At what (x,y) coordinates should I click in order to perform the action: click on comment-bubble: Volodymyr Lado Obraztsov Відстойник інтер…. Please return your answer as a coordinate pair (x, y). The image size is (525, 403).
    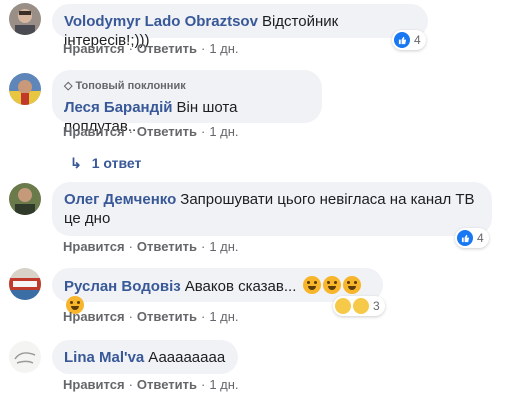
    Looking at the image, I should click on (240, 26).